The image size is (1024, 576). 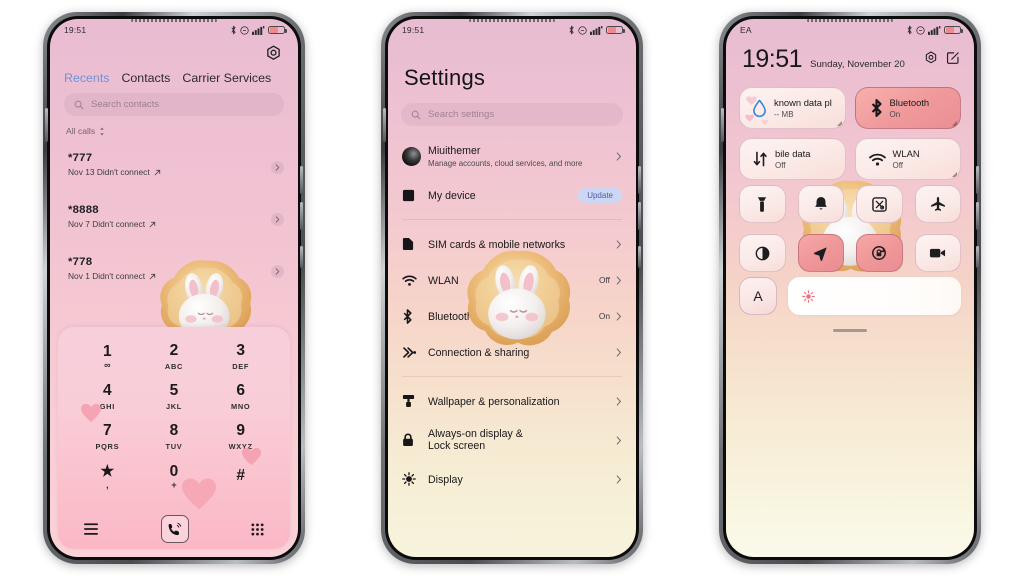 I want to click on auto-brightness-toggle: A, so click(x=758, y=296).